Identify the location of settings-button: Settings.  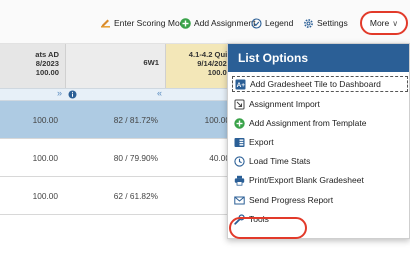
(325, 23).